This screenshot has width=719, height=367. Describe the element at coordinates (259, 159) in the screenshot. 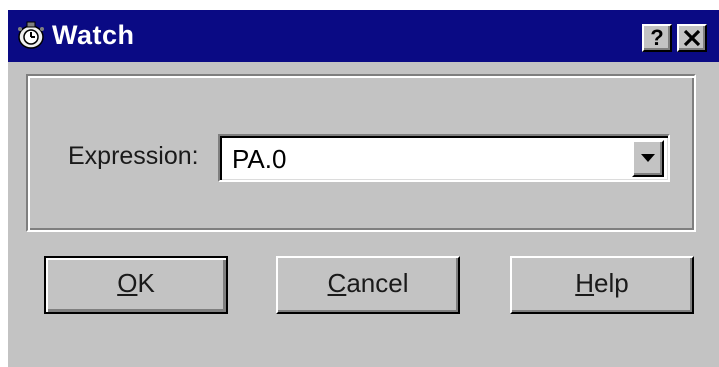

I see `expression-value: PA.0` at that location.